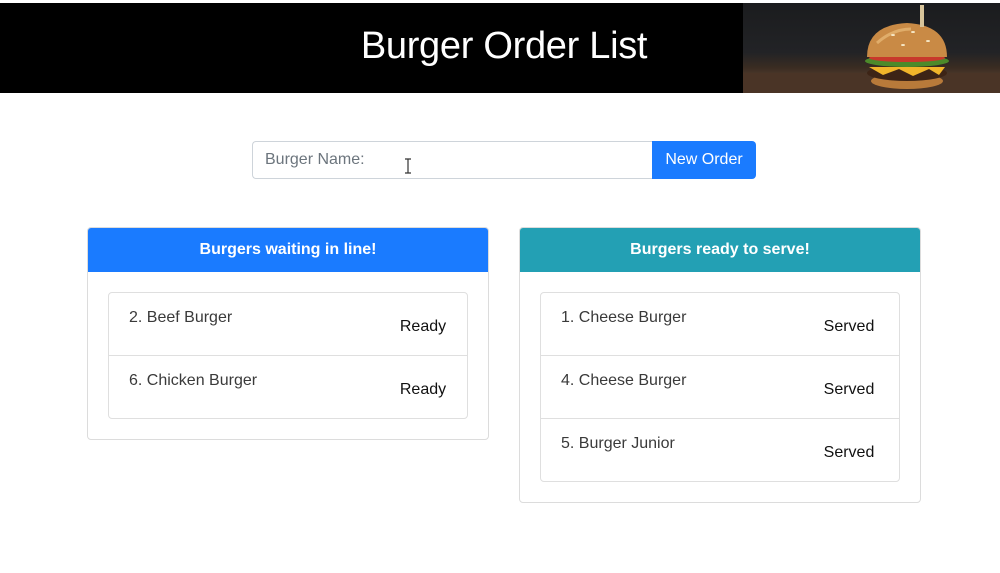  What do you see at coordinates (193, 380) in the screenshot?
I see `burger-name: 6. Chicken Burger` at bounding box center [193, 380].